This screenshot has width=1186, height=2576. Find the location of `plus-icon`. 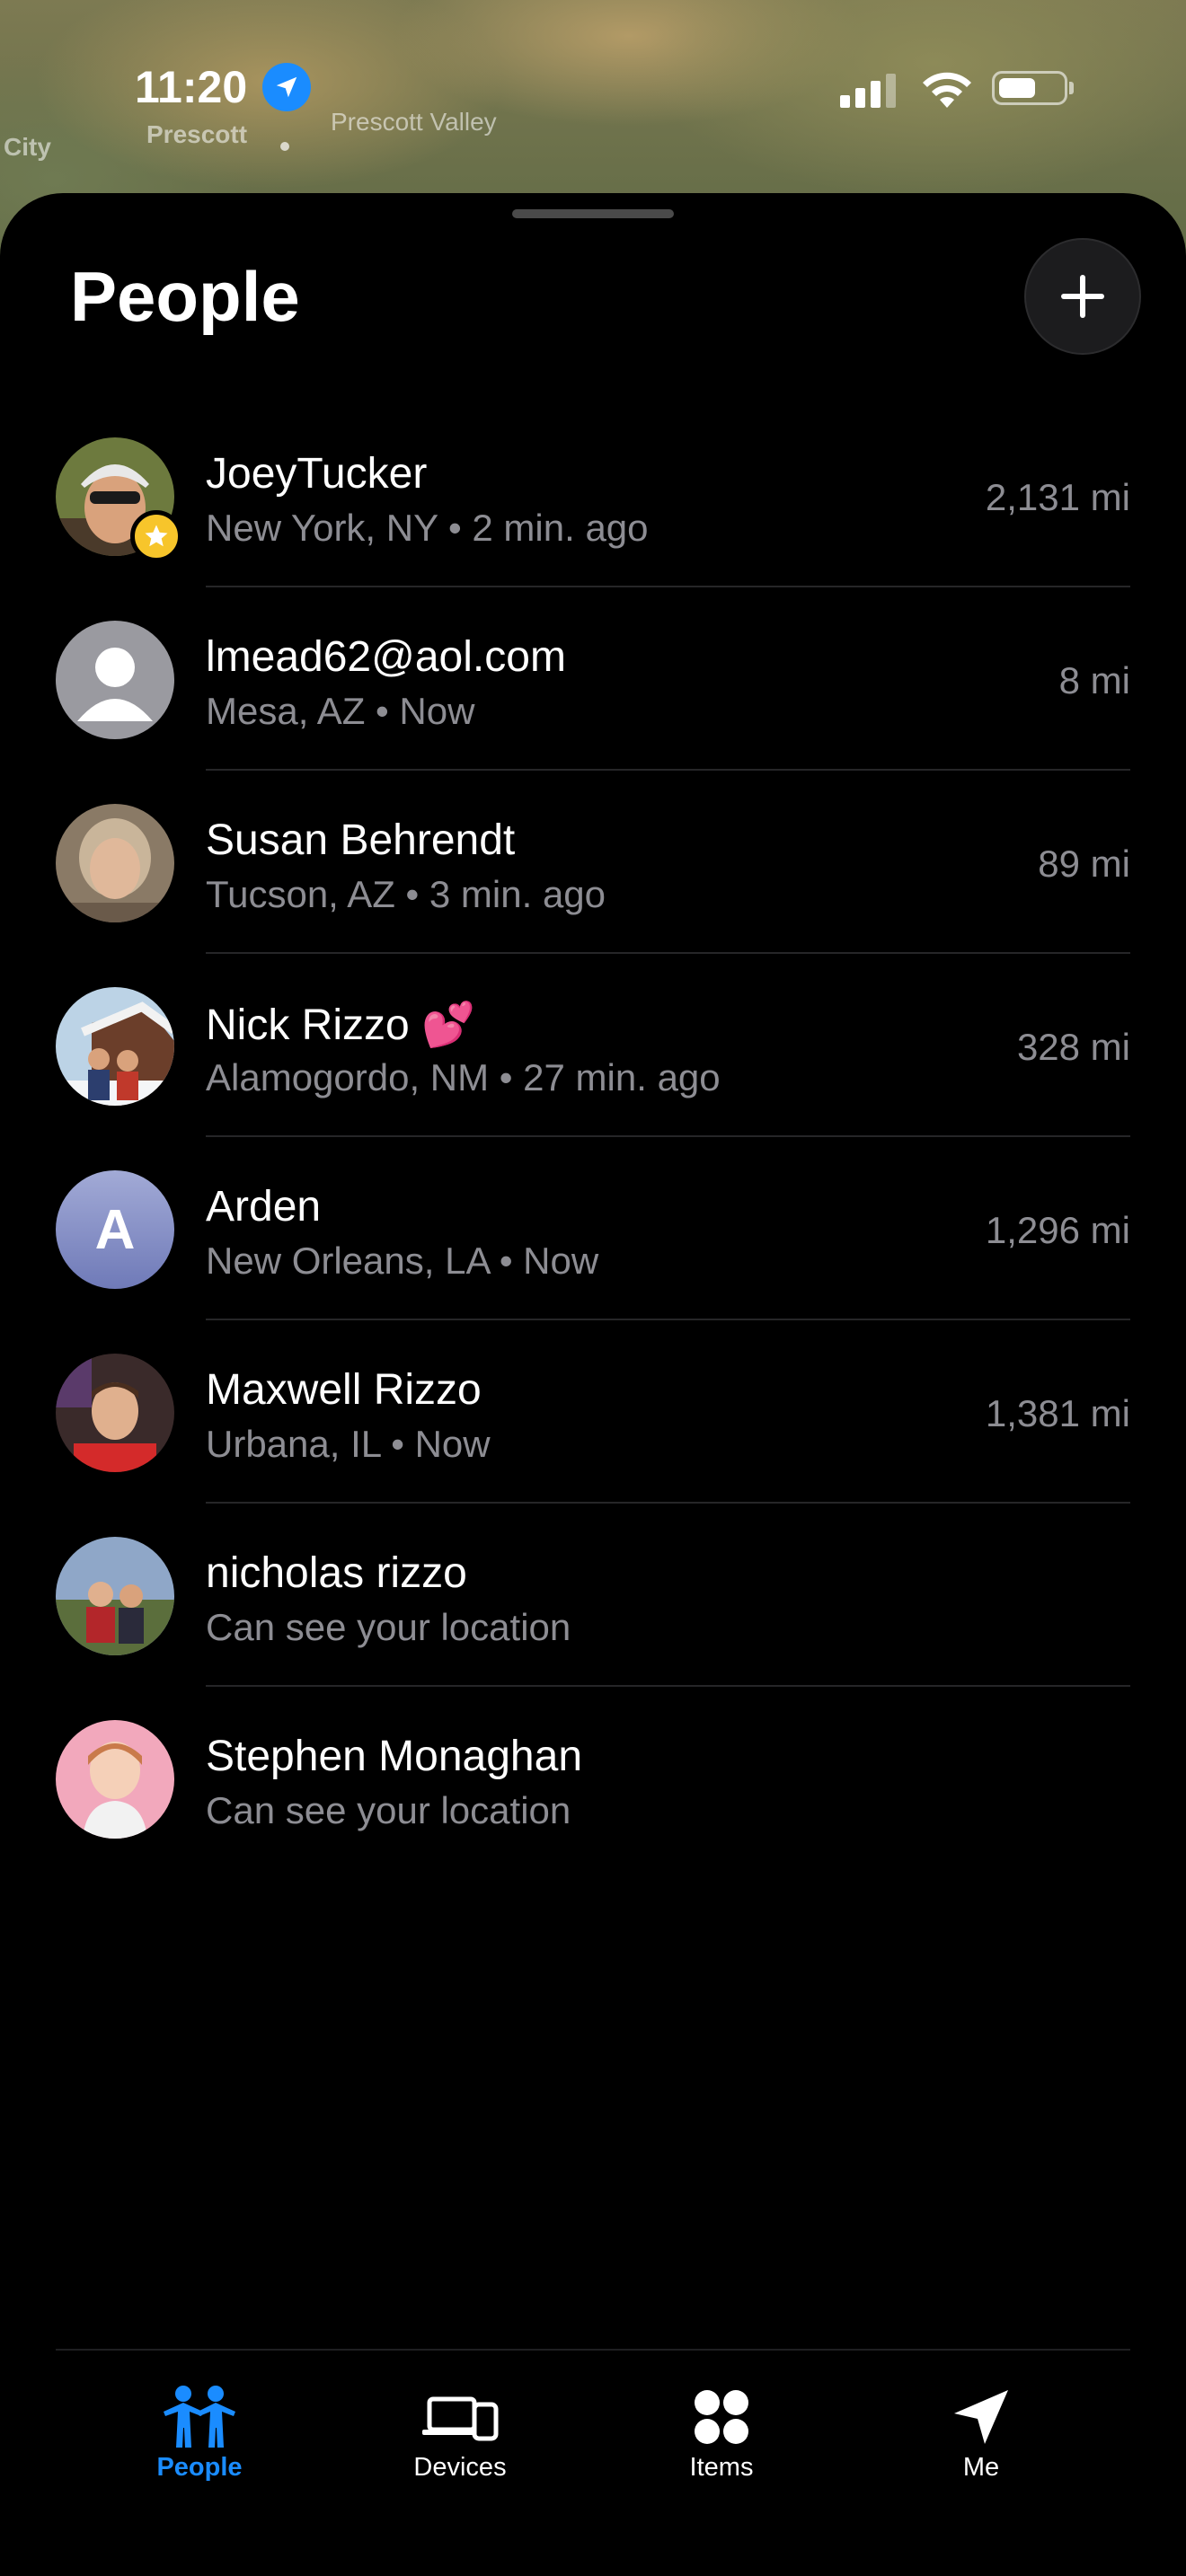

plus-icon is located at coordinates (1082, 296).